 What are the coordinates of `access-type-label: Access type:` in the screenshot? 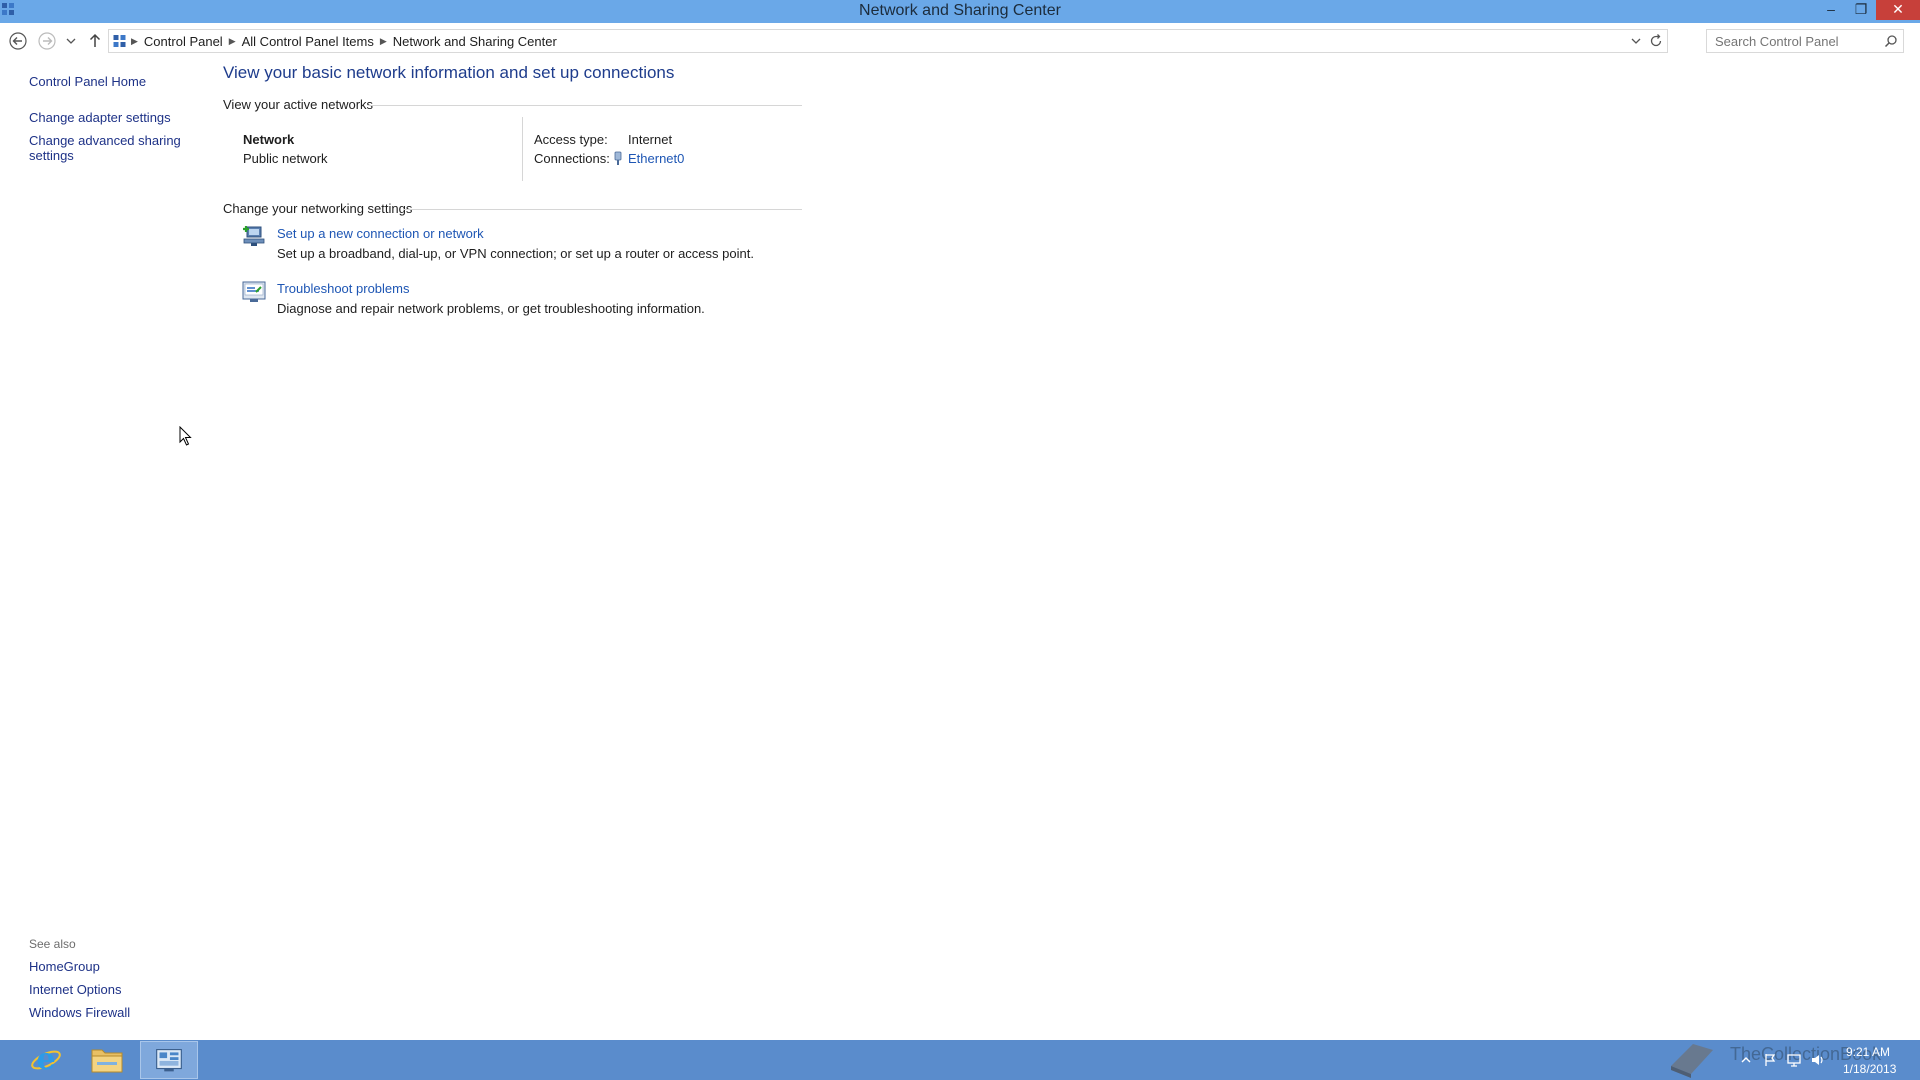 It's located at (571, 139).